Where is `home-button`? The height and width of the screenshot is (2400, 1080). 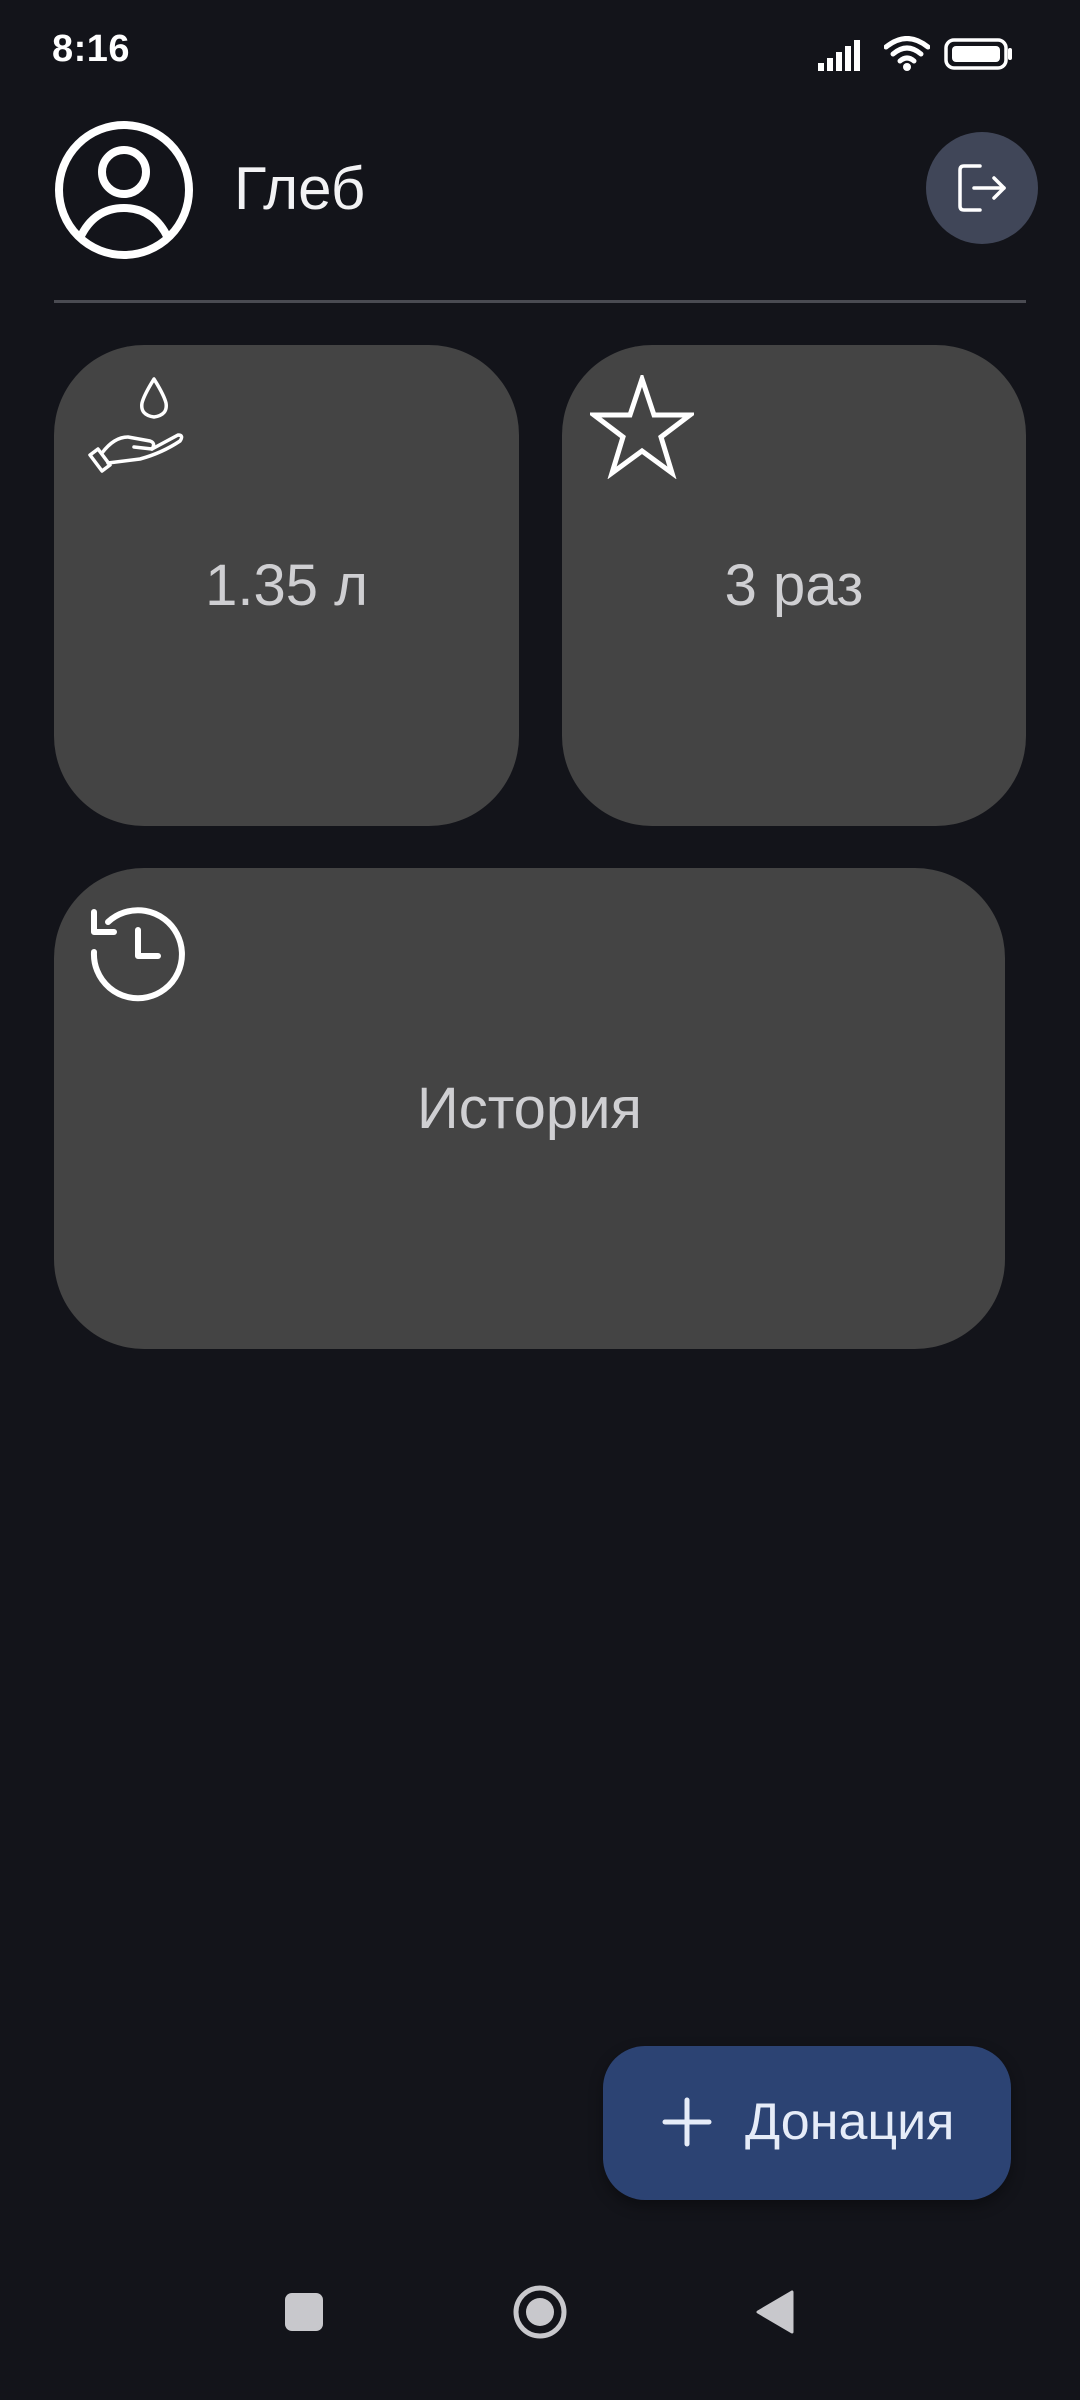 home-button is located at coordinates (540, 2312).